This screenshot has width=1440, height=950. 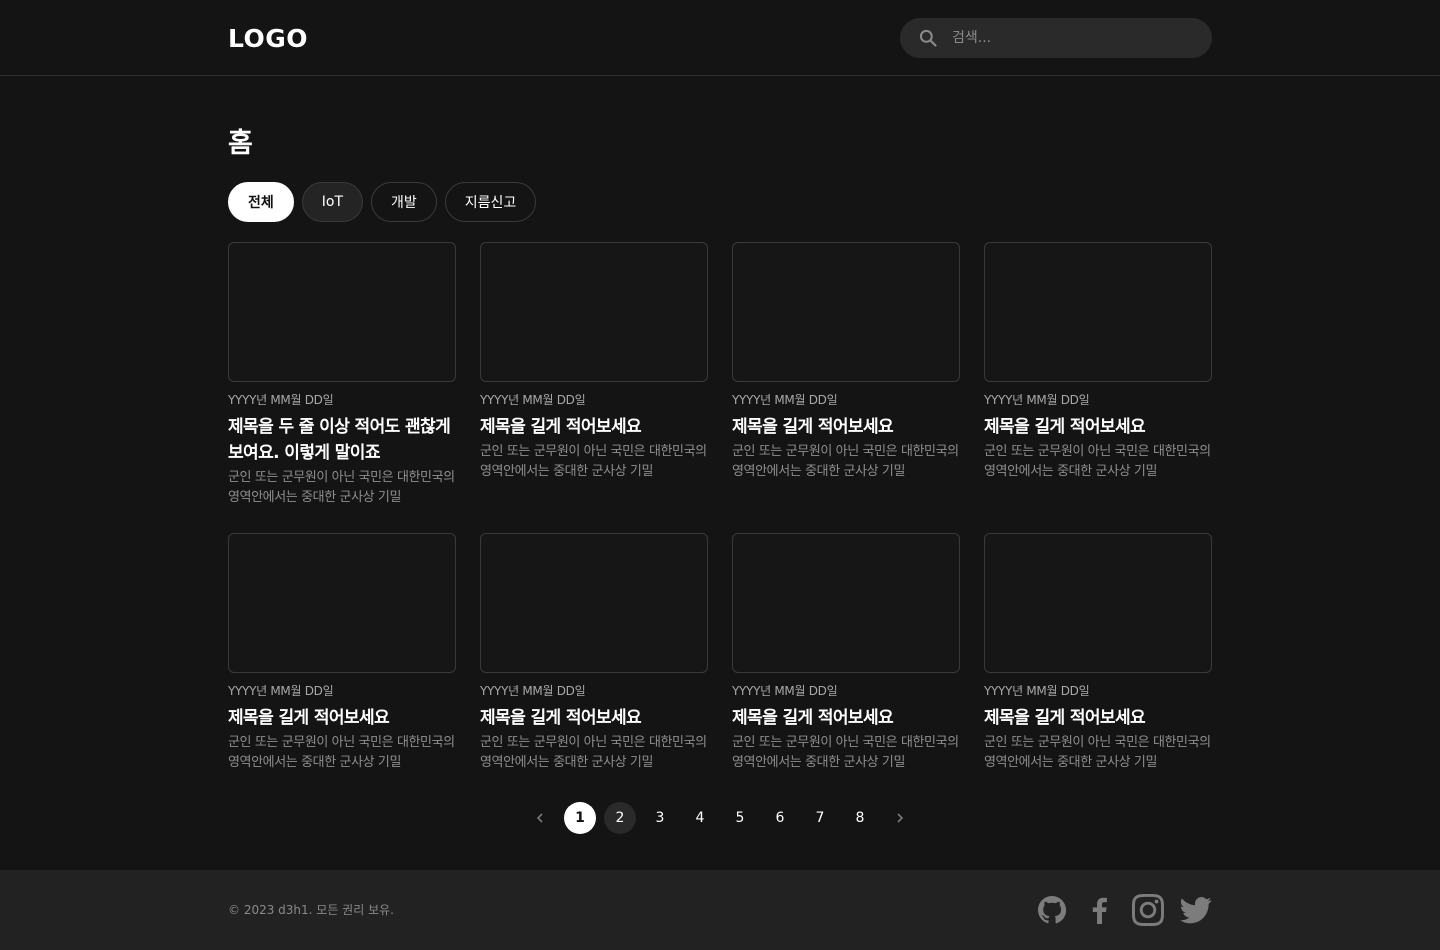 What do you see at coordinates (240, 143) in the screenshot?
I see `page-title: 홈` at bounding box center [240, 143].